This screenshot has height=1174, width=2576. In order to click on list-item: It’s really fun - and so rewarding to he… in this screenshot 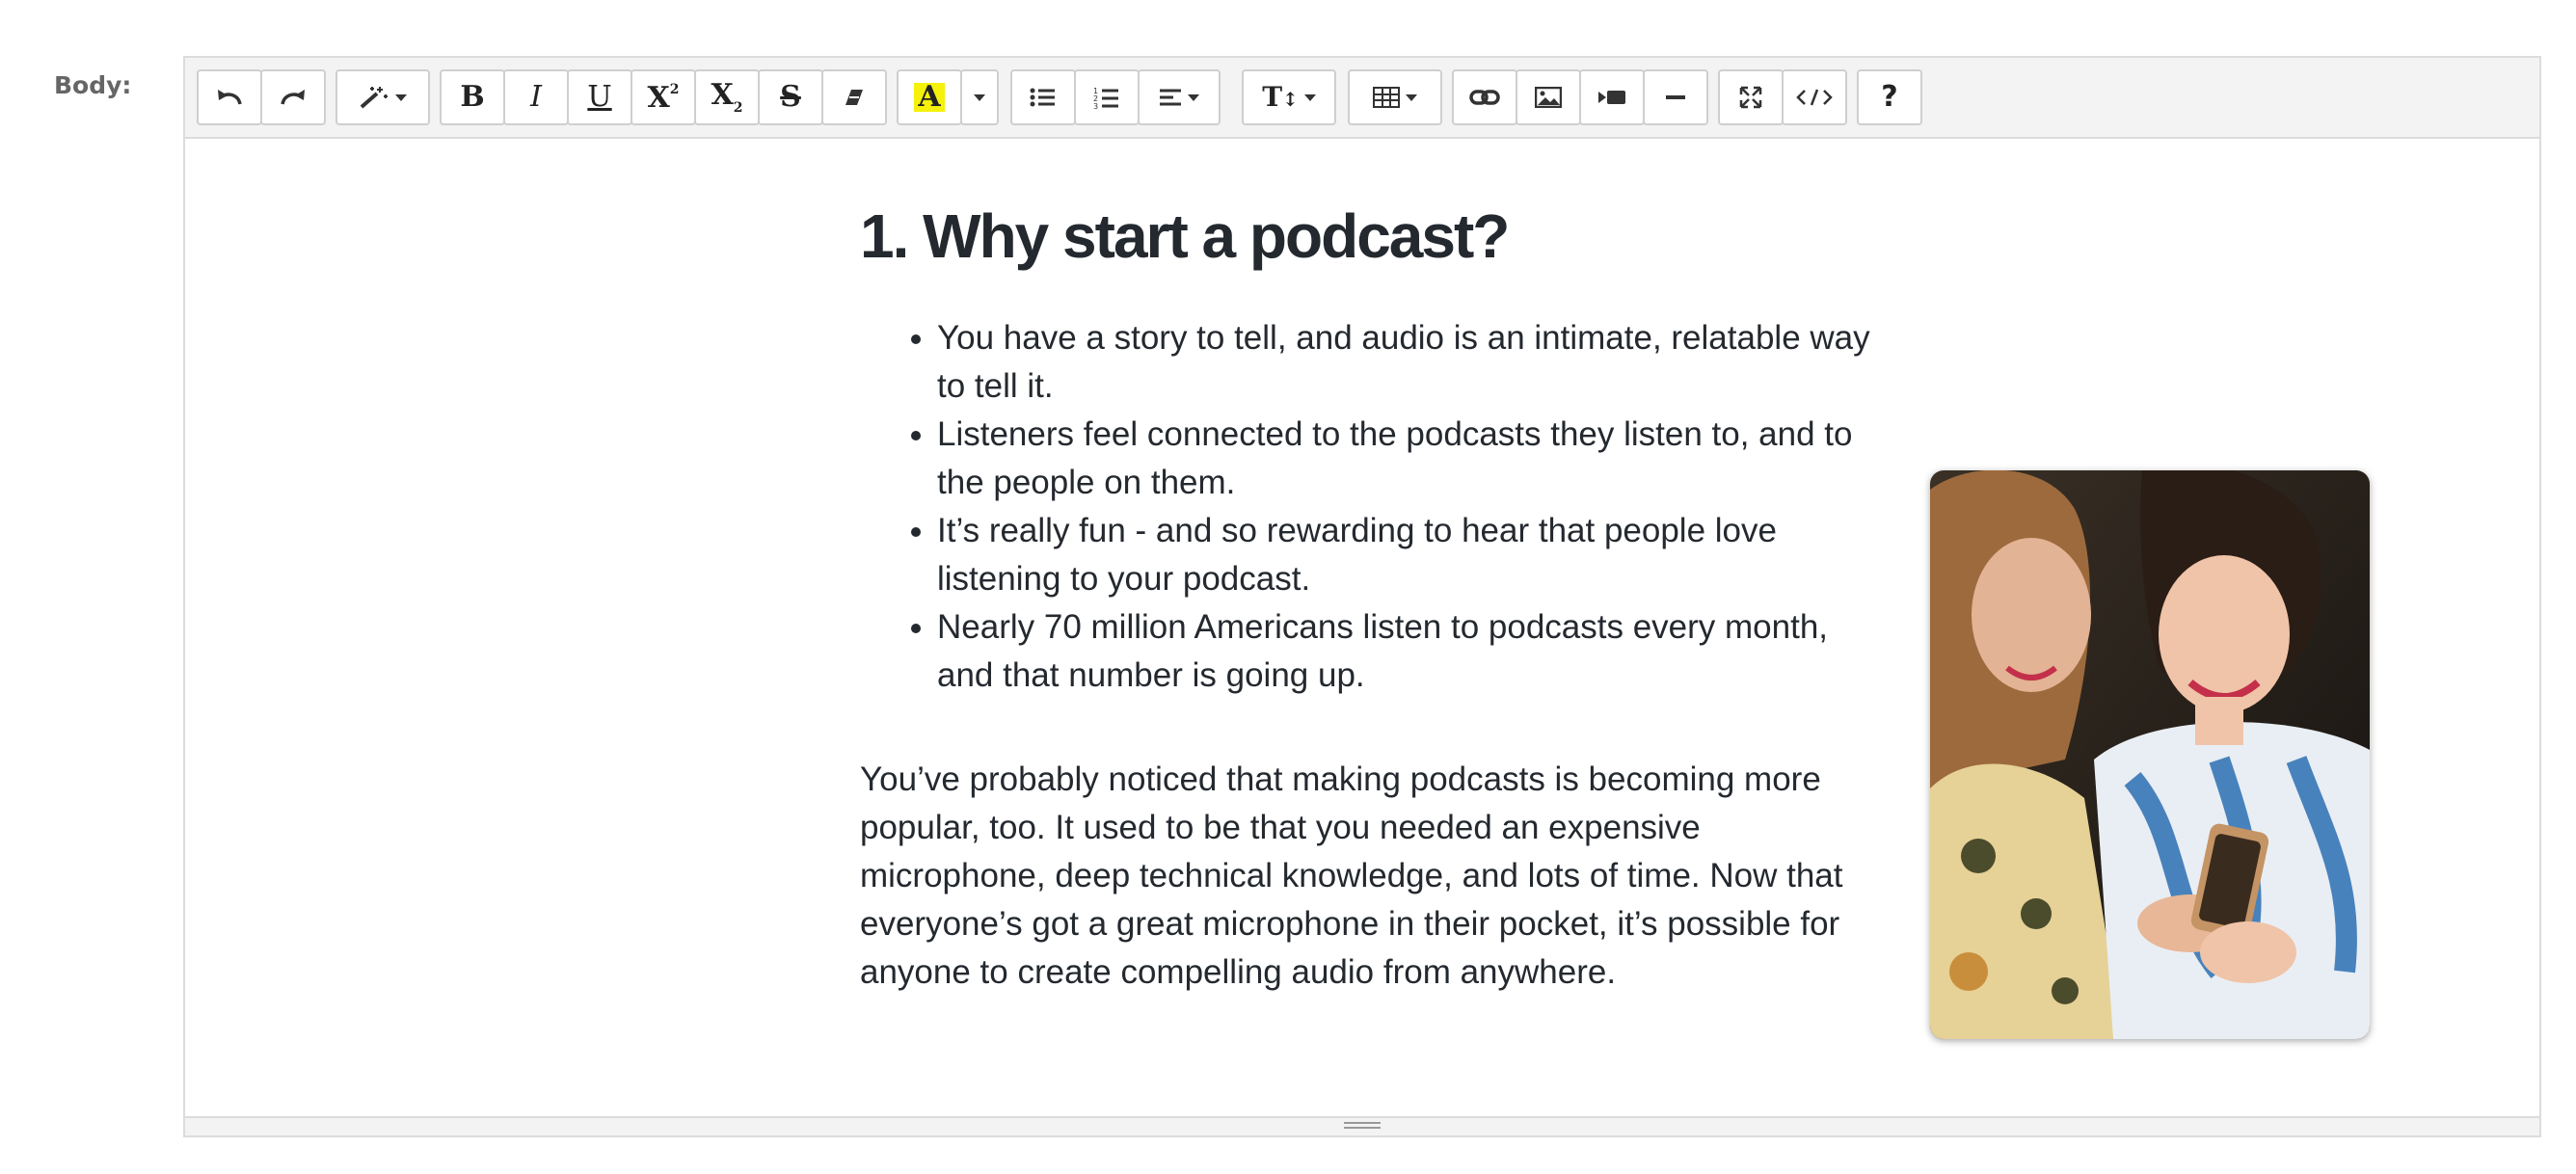, I will do `click(1410, 555)`.